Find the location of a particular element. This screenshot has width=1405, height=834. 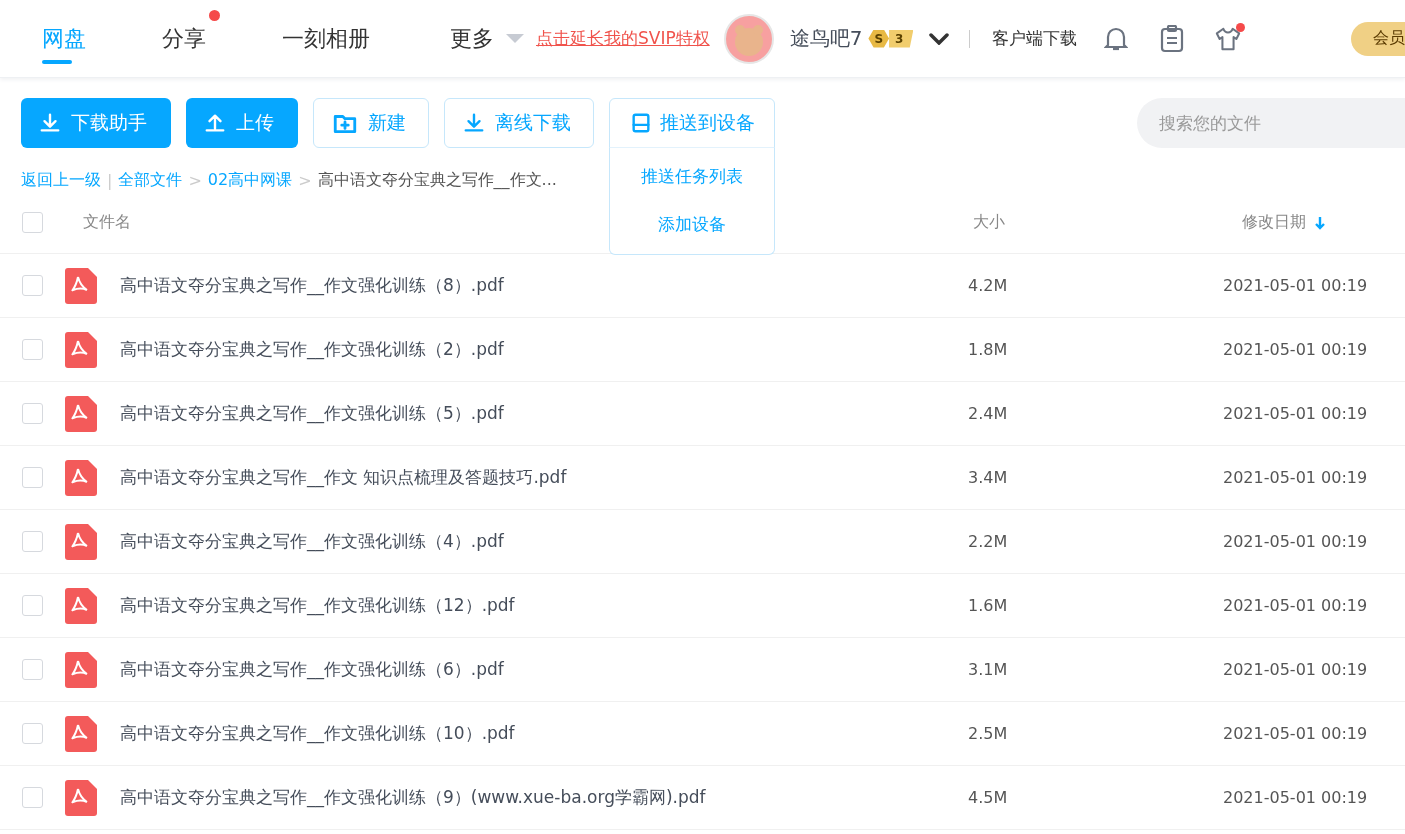

file-name: 高中语文夺分宝典之写作__作文强化训练（8）.pdf is located at coordinates (544, 285).